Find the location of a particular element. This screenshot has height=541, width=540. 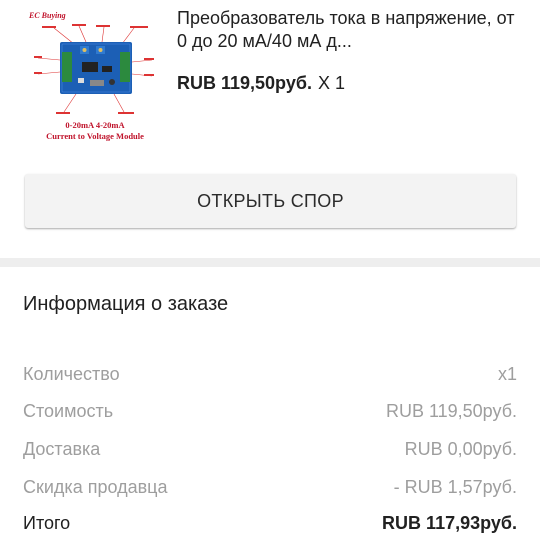

order-row-shipping: Доставка RUB 0,00руб. is located at coordinates (270, 449).